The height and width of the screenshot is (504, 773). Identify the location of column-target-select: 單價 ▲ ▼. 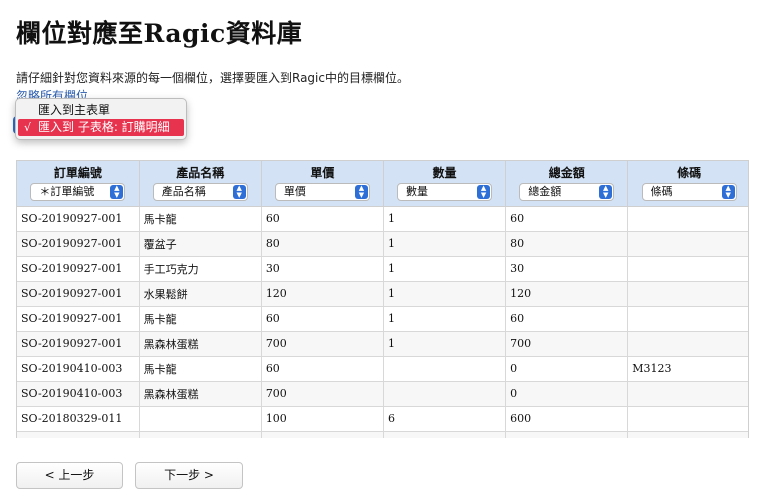
(322, 192).